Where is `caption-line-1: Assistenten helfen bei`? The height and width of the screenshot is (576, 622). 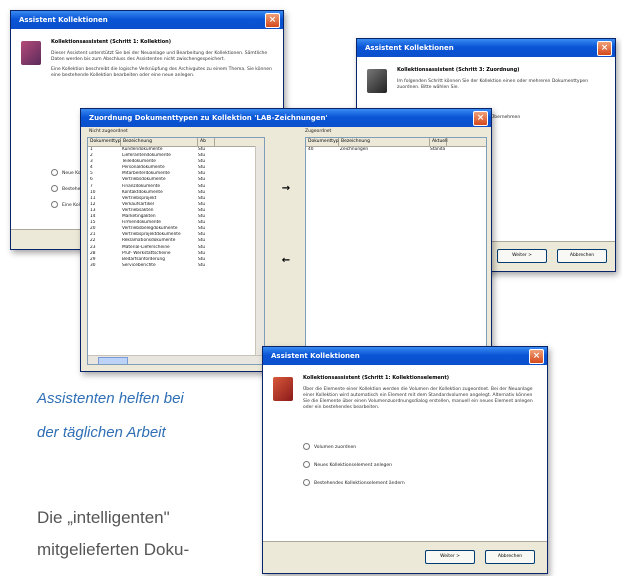 caption-line-1: Assistenten helfen bei is located at coordinates (110, 398).